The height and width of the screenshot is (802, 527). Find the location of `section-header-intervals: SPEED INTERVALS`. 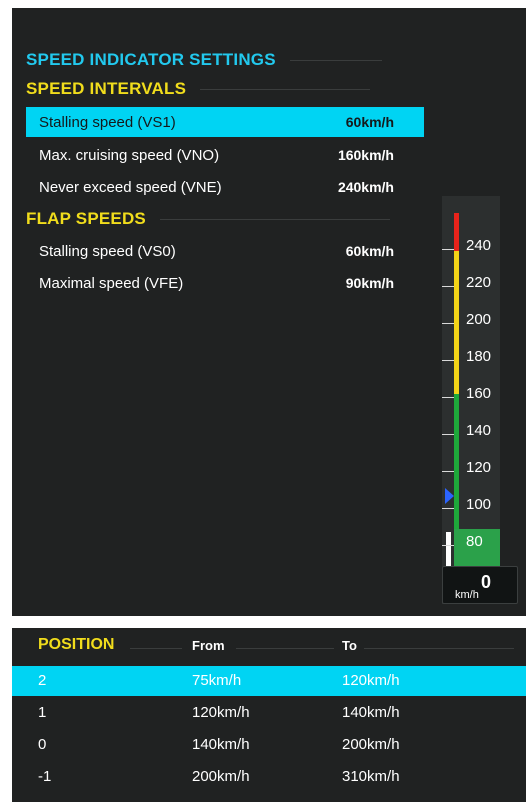

section-header-intervals: SPEED INTERVALS is located at coordinates (198, 89).